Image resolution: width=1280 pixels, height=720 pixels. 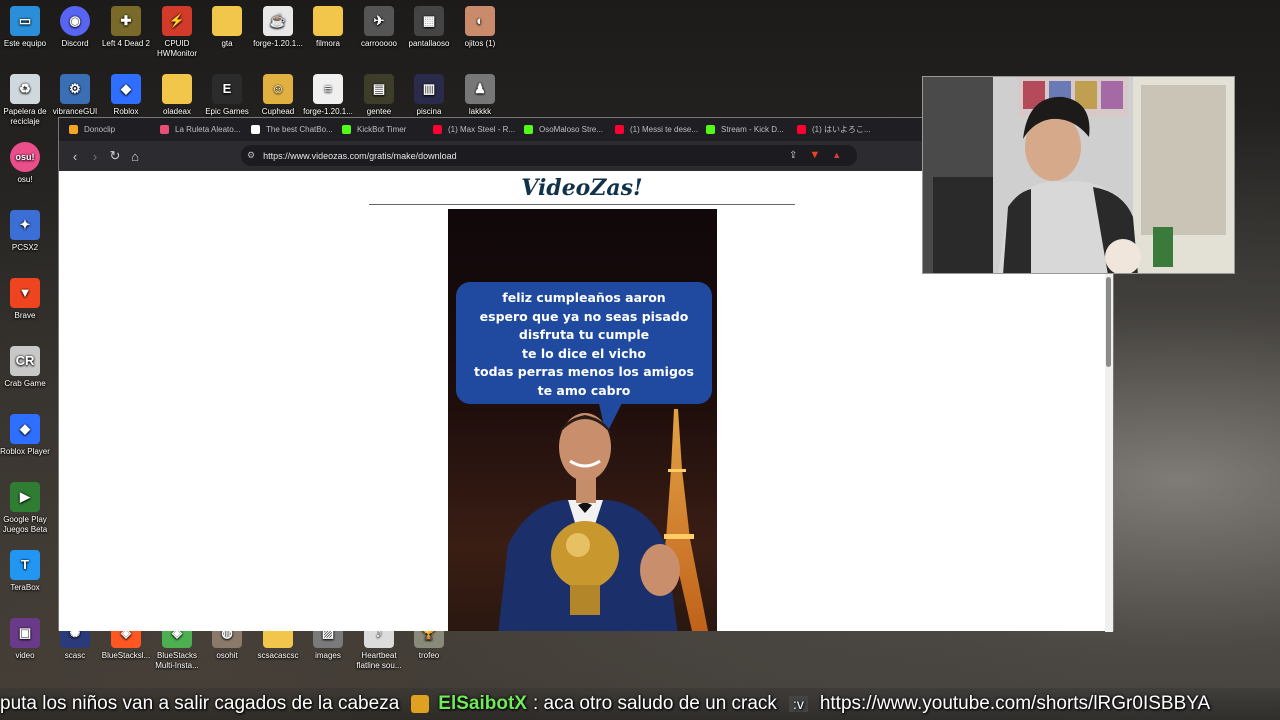 I want to click on cuphead-icon: ☺, so click(x=278, y=89).